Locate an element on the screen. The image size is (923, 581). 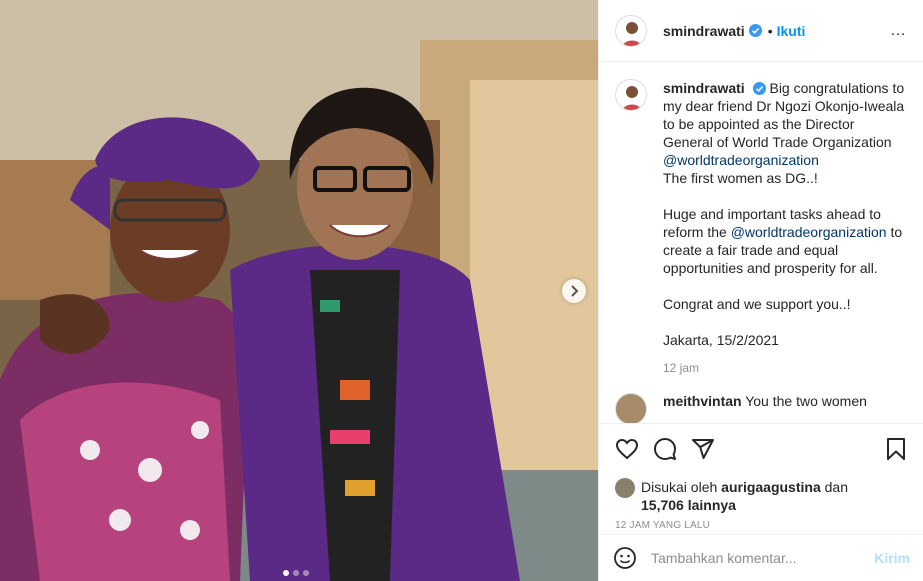
caption-line4: Congrat and we support you..! is located at coordinates (757, 304).